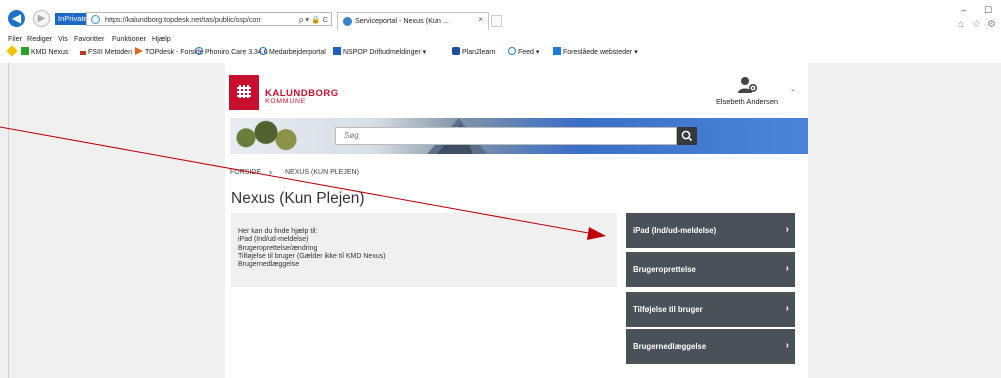 Image resolution: width=1001 pixels, height=378 pixels. I want to click on info-line: iPad (Ind/ud-meldelse), so click(273, 240).